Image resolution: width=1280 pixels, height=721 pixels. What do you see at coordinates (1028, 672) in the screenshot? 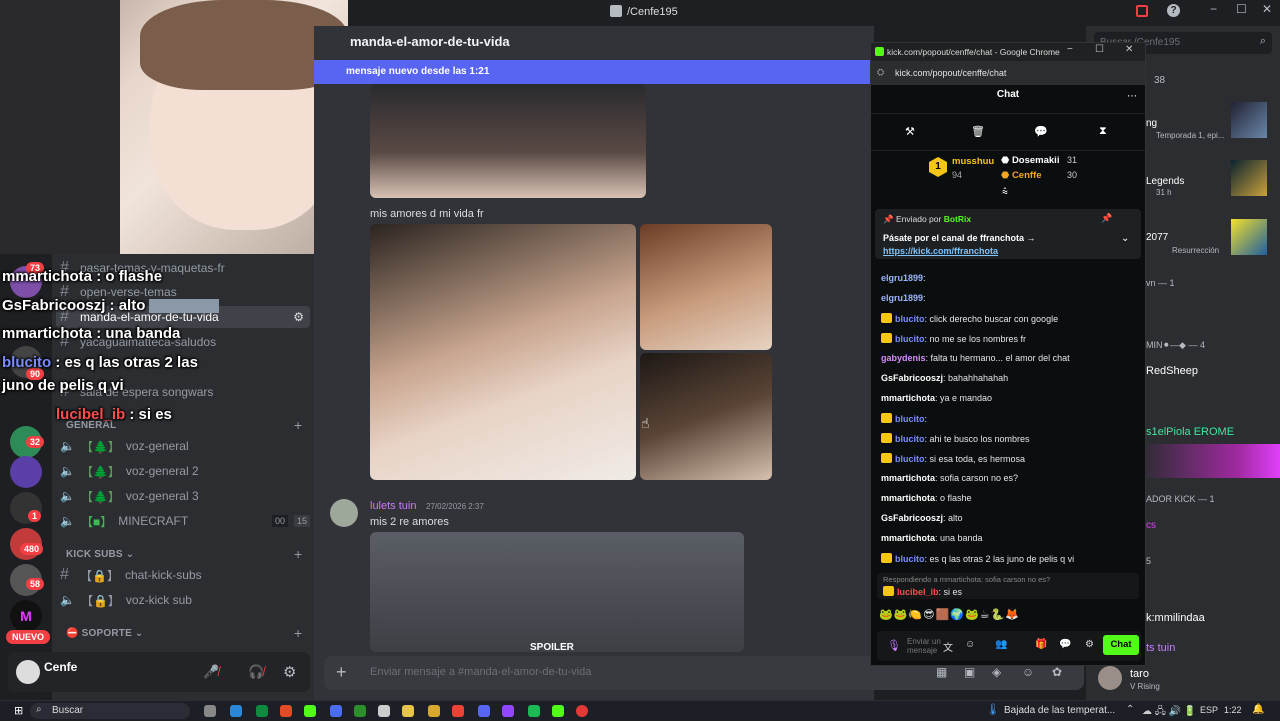
I see `emoji-icon: ☺` at bounding box center [1028, 672].